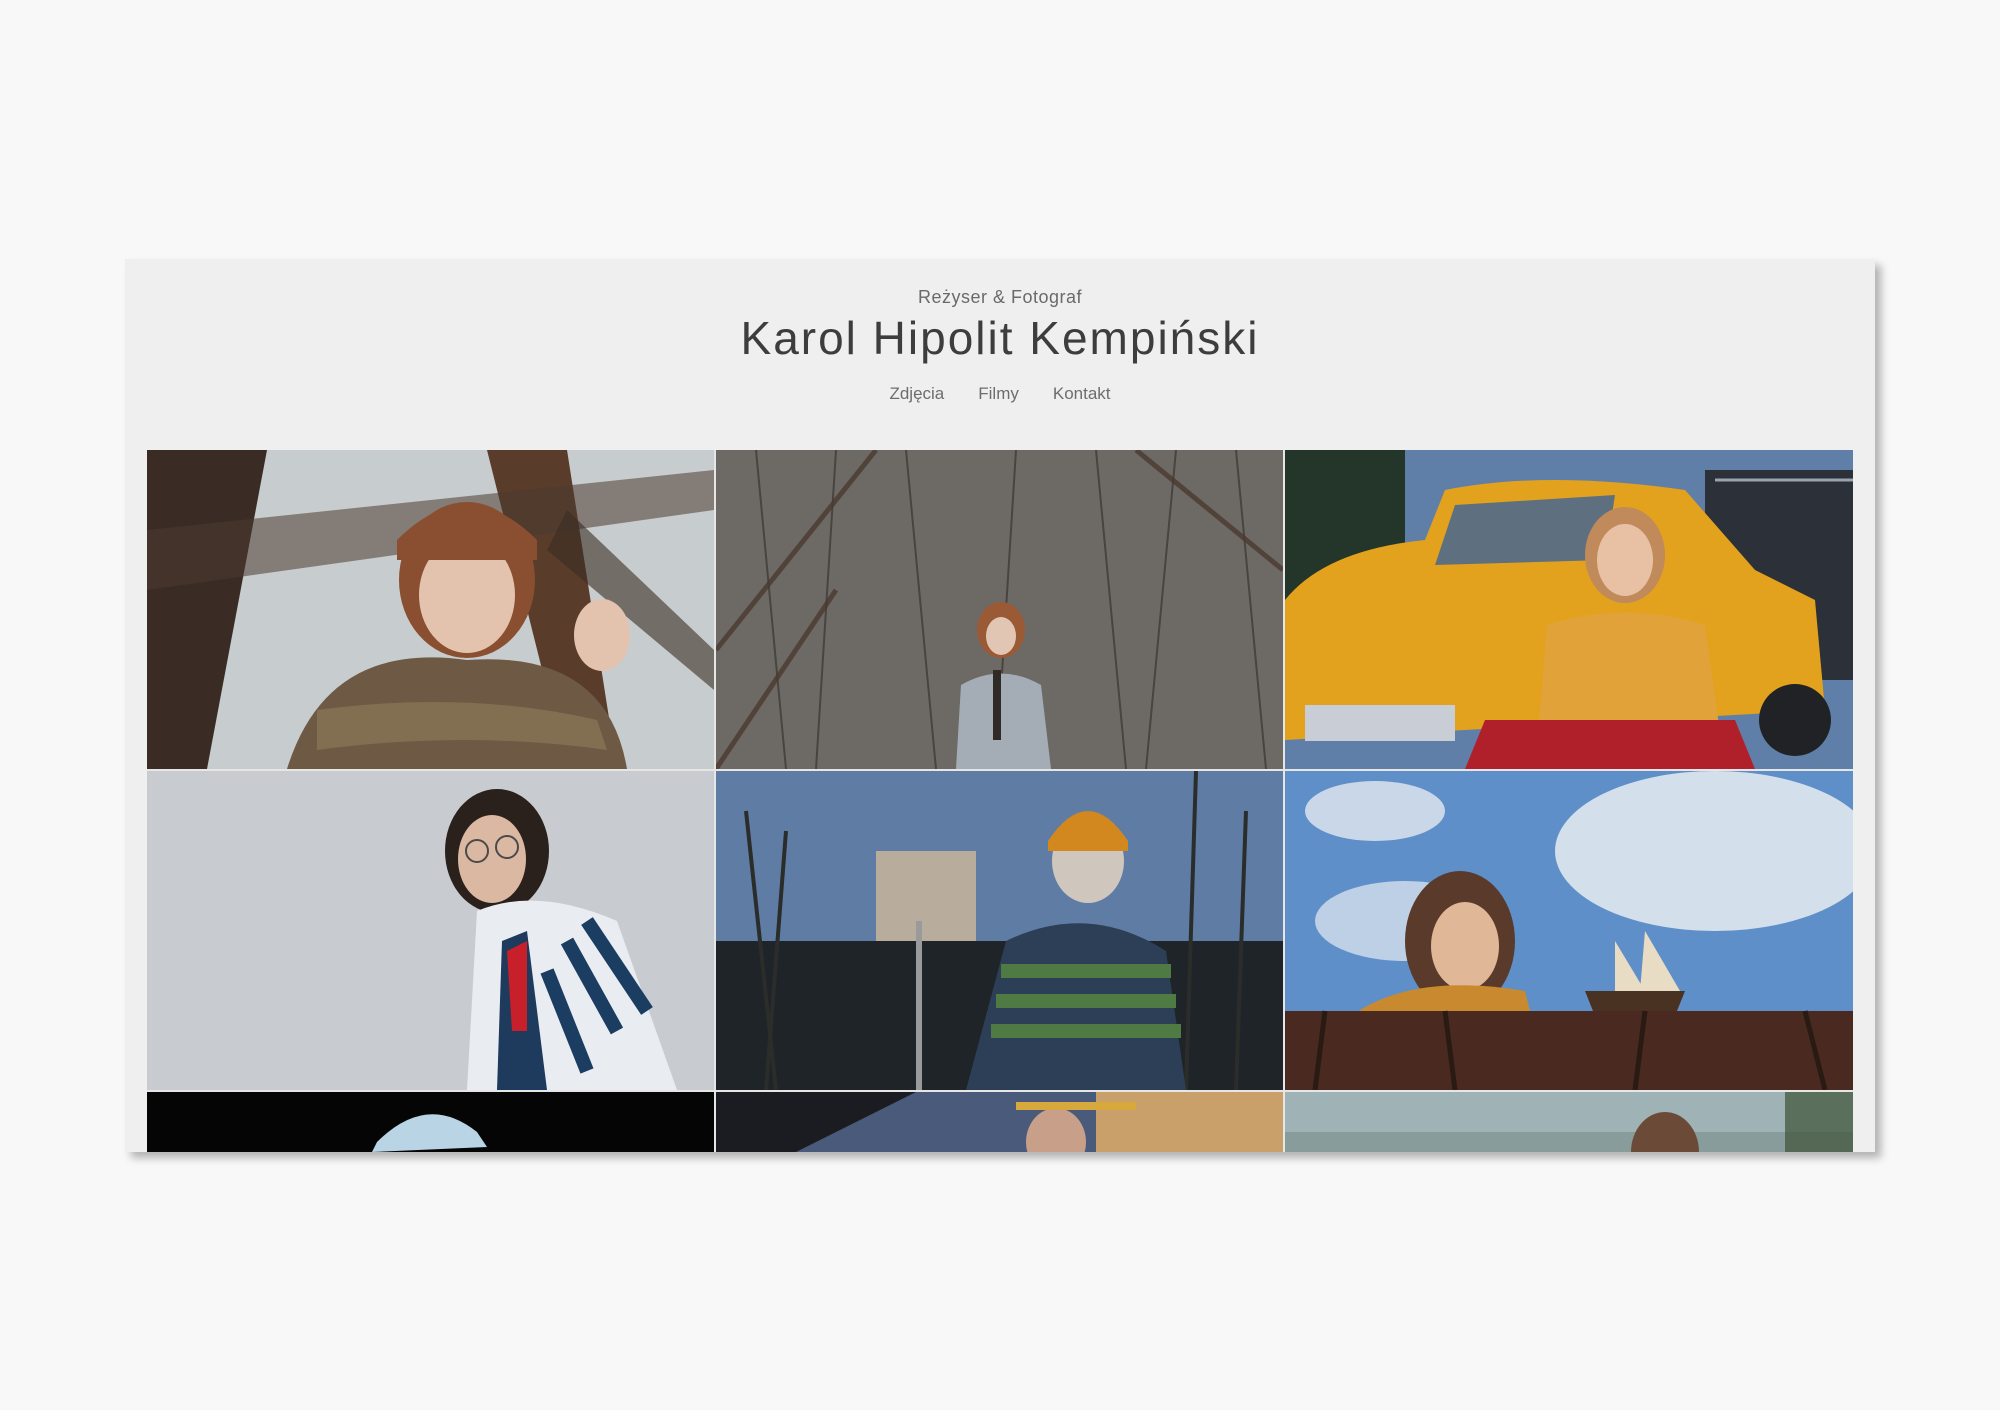 This screenshot has width=2000, height=1410. What do you see at coordinates (1000, 338) in the screenshot?
I see `site-title: Karol Hipolit Kempiński` at bounding box center [1000, 338].